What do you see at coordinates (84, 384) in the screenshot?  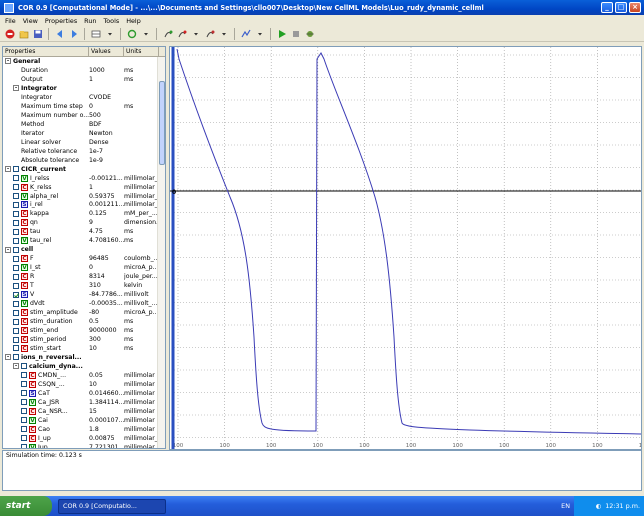 I see `tree-row: C CSQN_... 10 millimolar` at bounding box center [84, 384].